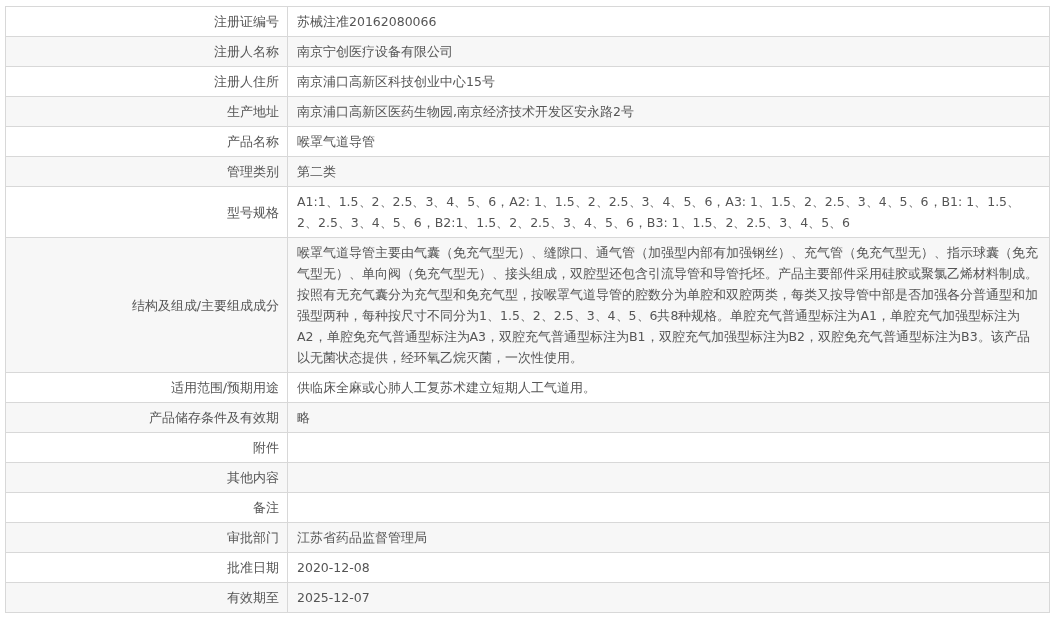 The width and height of the screenshot is (1058, 625). I want to click on field-value: 喉罩气道导管主要由气囊（免充气型无）、缝隙口、通气管（加强型内部有加强钢丝）、充气管（免充气型无）、指示球囊（免充气型无）、单向阀（免充气型无）、接头组成，双腔型还包含引流导管和导管托坯。产品主要部件采用硅胶或聚氯乙烯材料制成。按照有无充气囊分为充气型和免充气型，按喉罩气道导管的腔数分为单腔和双腔两类，每类又按导管中部是否加强各分普通型和加强型两种，每种按尺寸不同分为1、1.5、2、2.5、3、4、5、6共8种规格。单腔充气普通型标注为A1，单腔充气加强型标注为A2，单腔免充气普通型标注为A3，双腔充气普通型标注为B1，双腔充气加强型标注为B2，双腔免充气普通型标注为B3。该产品以无菌状态提供，经环氧乙烷灭菌，一次性使用。, so click(667, 305).